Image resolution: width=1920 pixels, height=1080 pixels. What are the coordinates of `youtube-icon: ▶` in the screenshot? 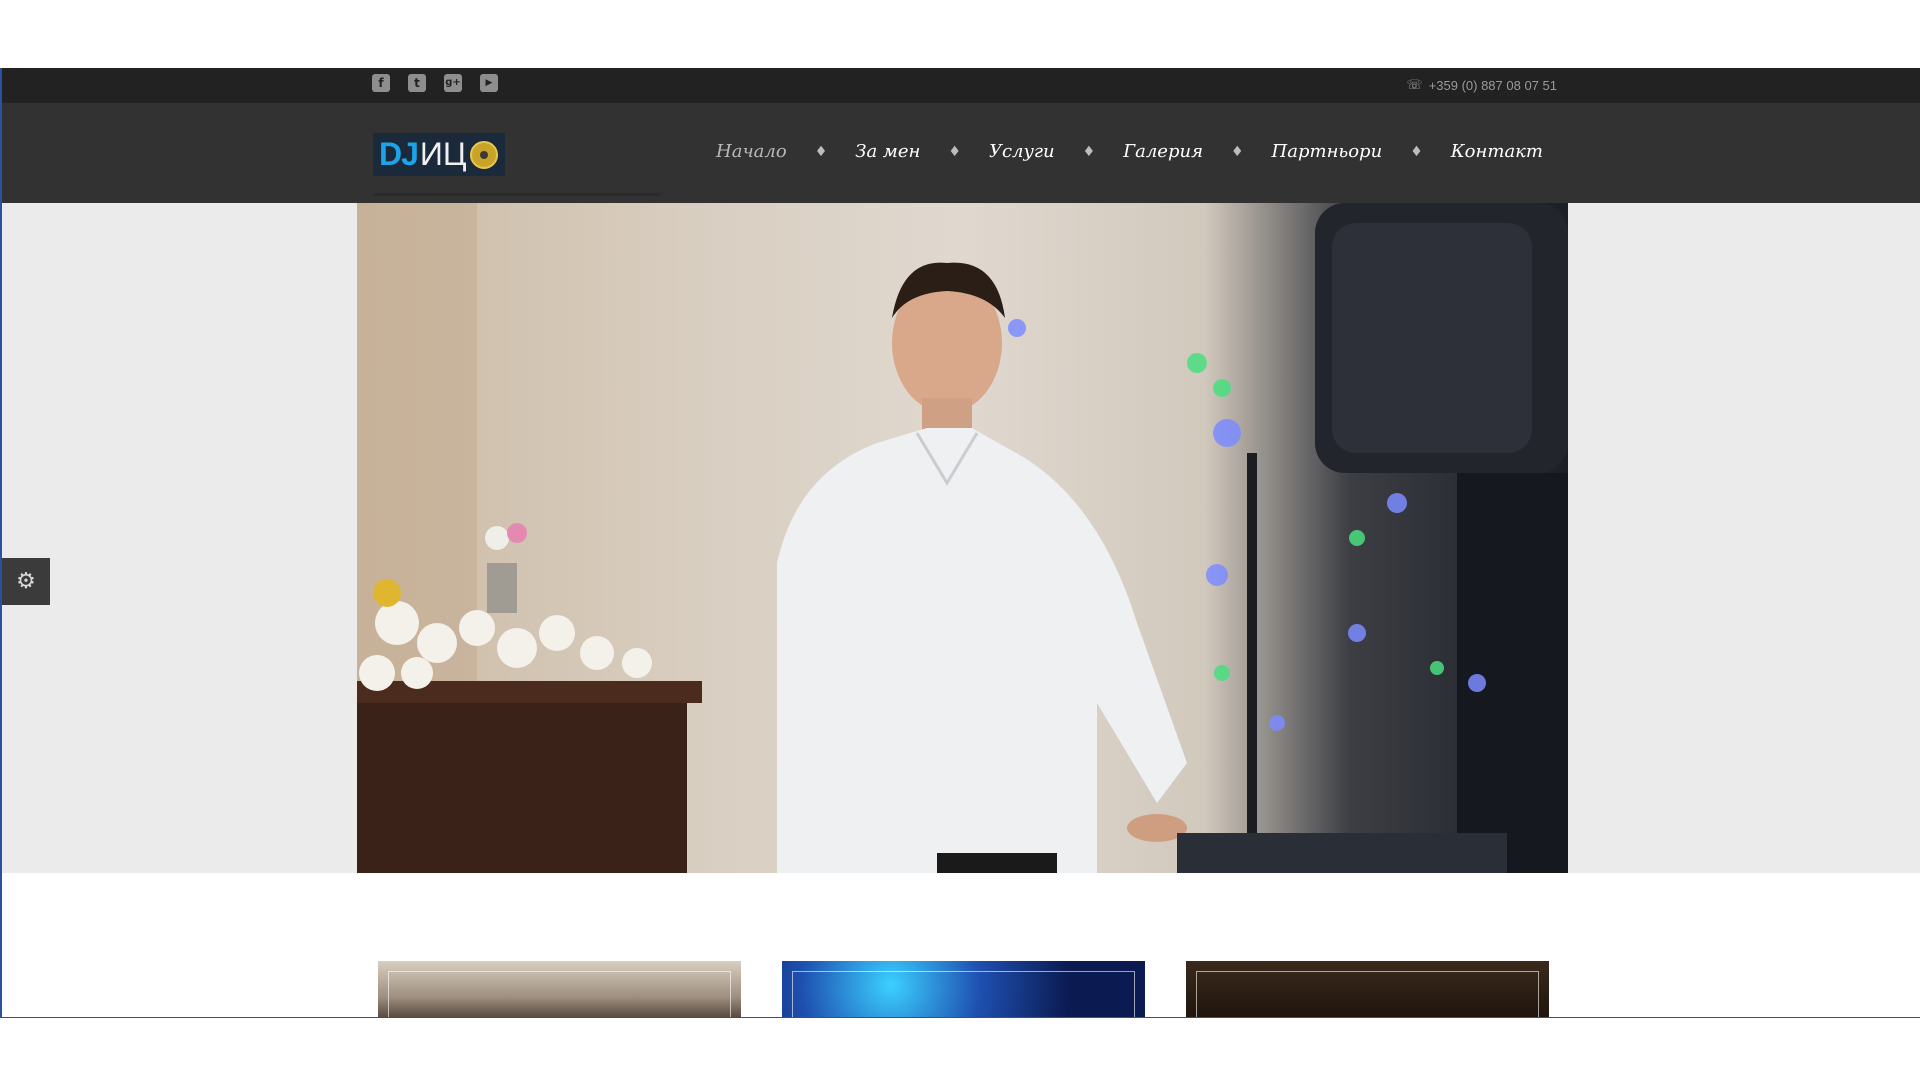 It's located at (489, 83).